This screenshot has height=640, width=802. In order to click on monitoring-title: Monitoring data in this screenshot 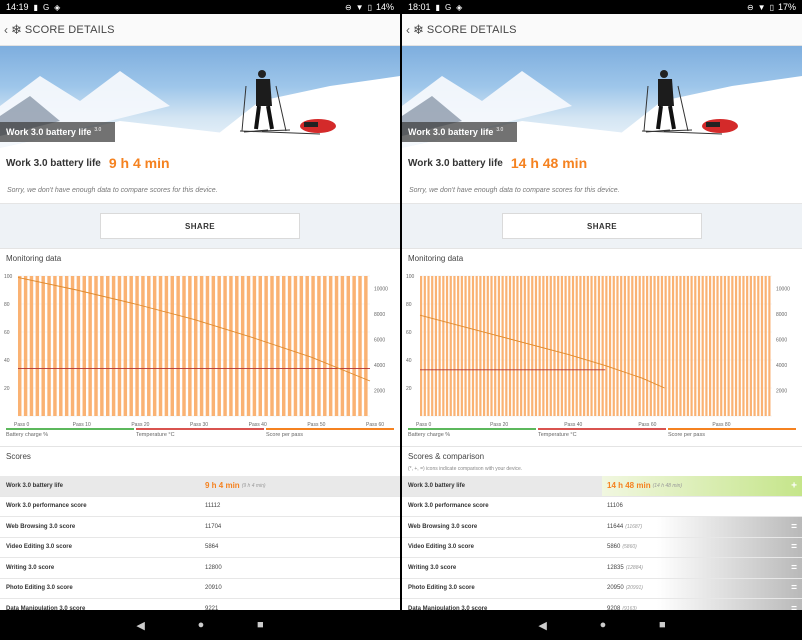, I will do `click(602, 258)`.